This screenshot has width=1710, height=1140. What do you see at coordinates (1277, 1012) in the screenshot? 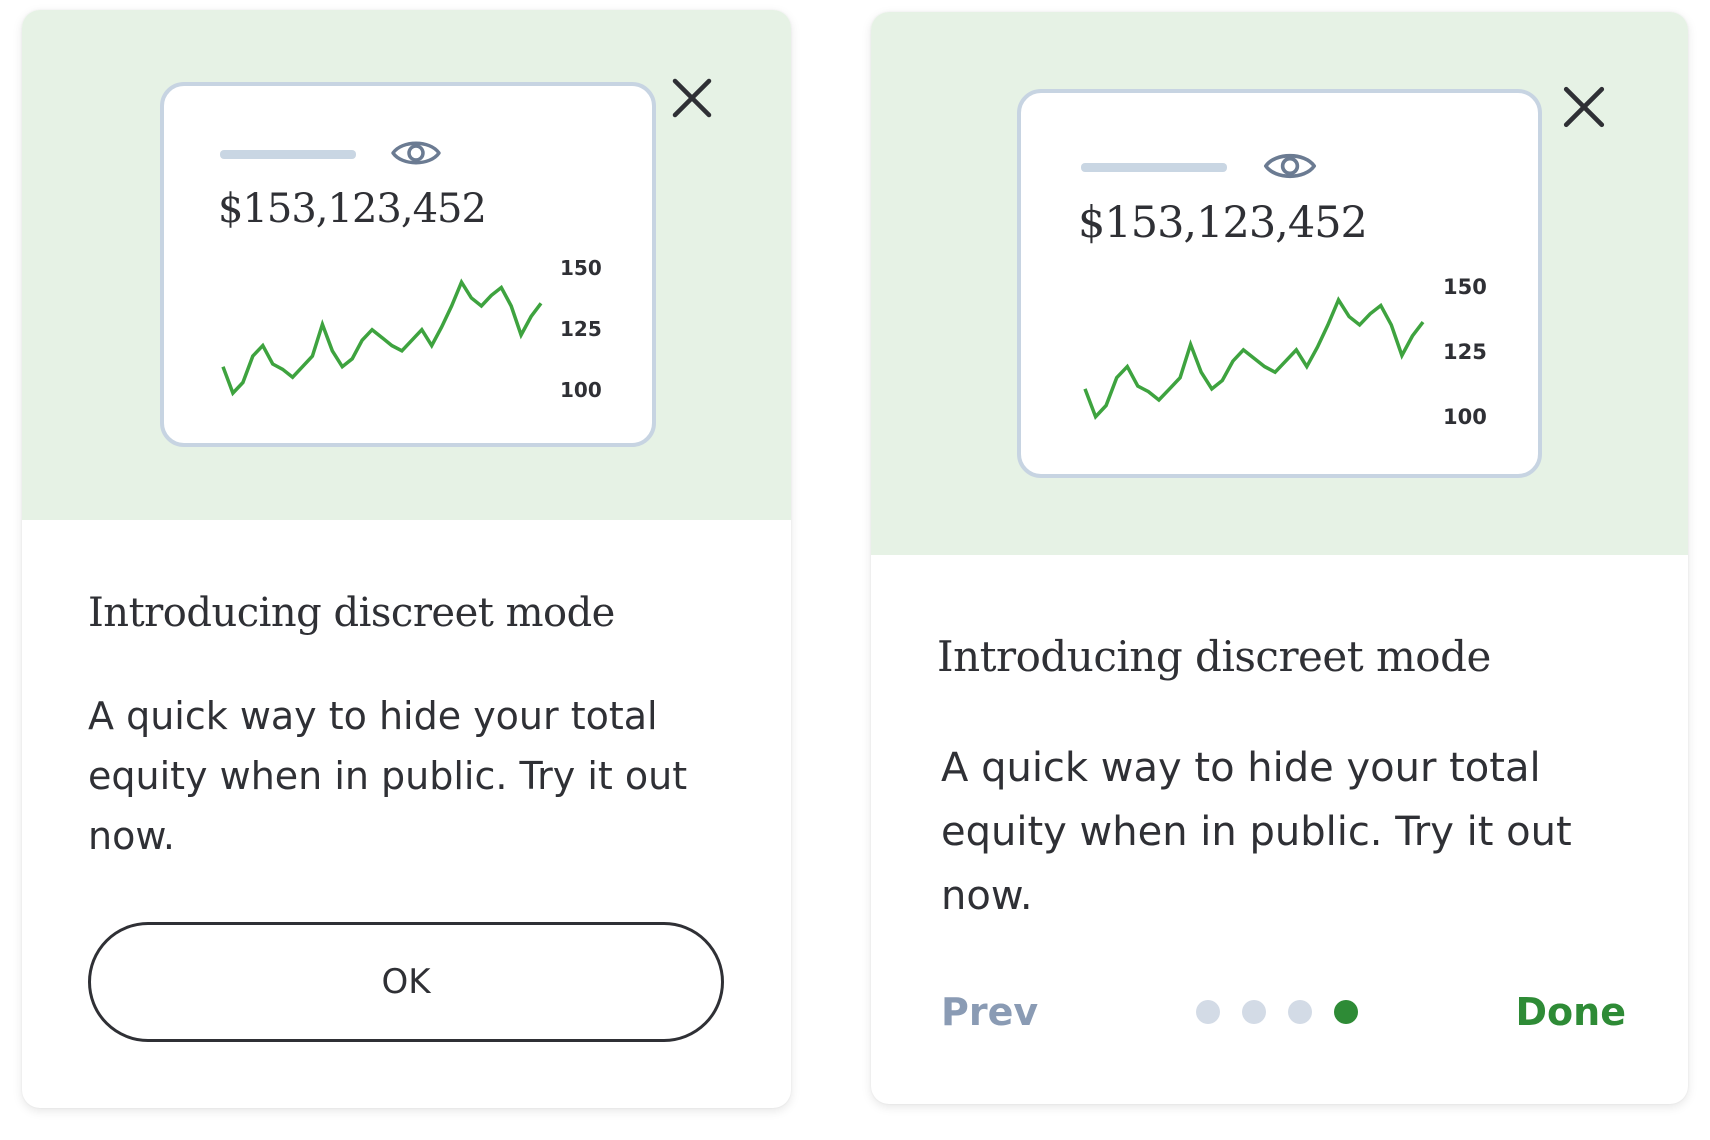
I see `pagination-dots` at bounding box center [1277, 1012].